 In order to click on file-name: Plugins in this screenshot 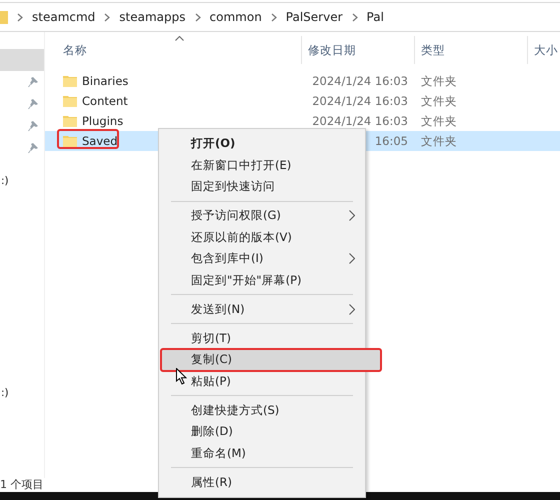, I will do `click(103, 121)`.